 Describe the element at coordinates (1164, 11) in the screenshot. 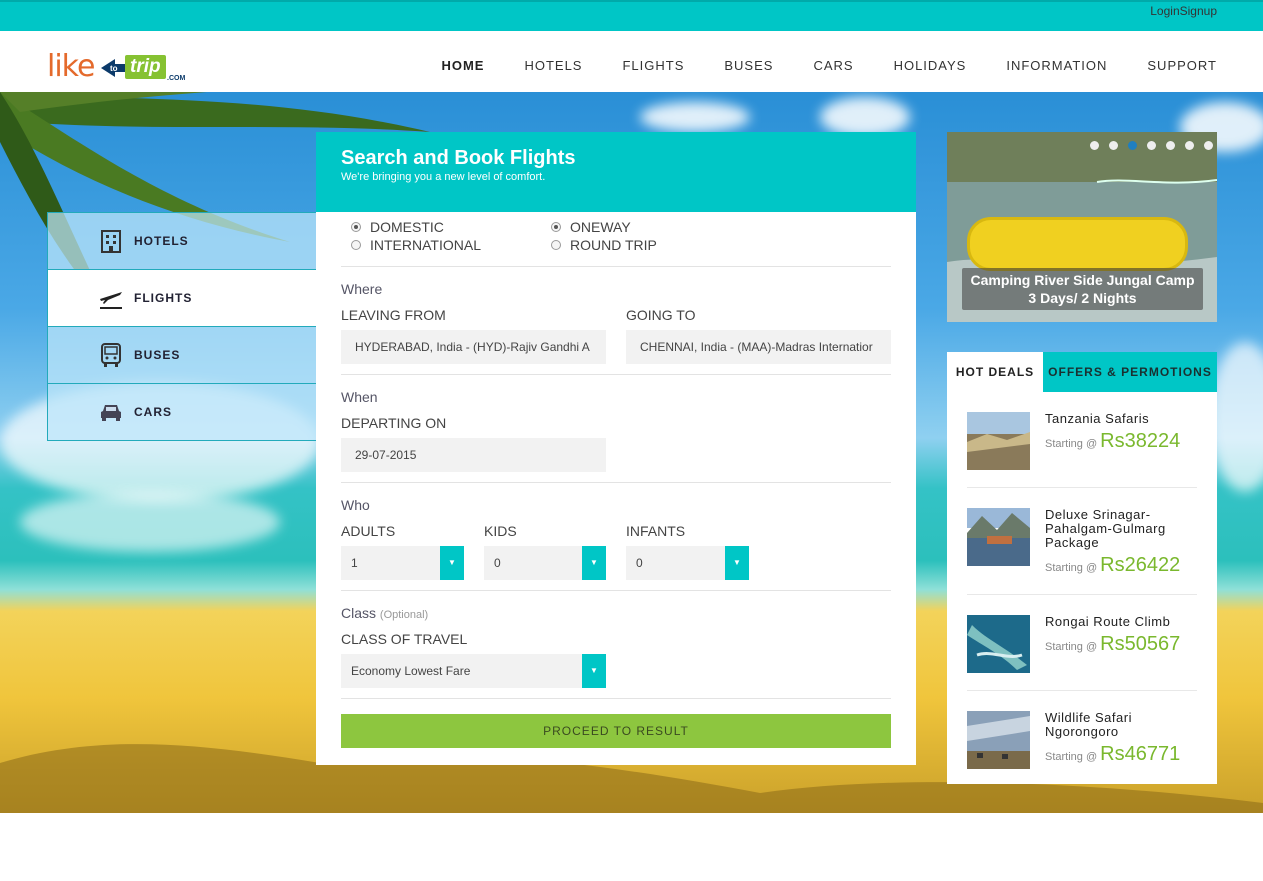

I see `login-link: Login` at that location.